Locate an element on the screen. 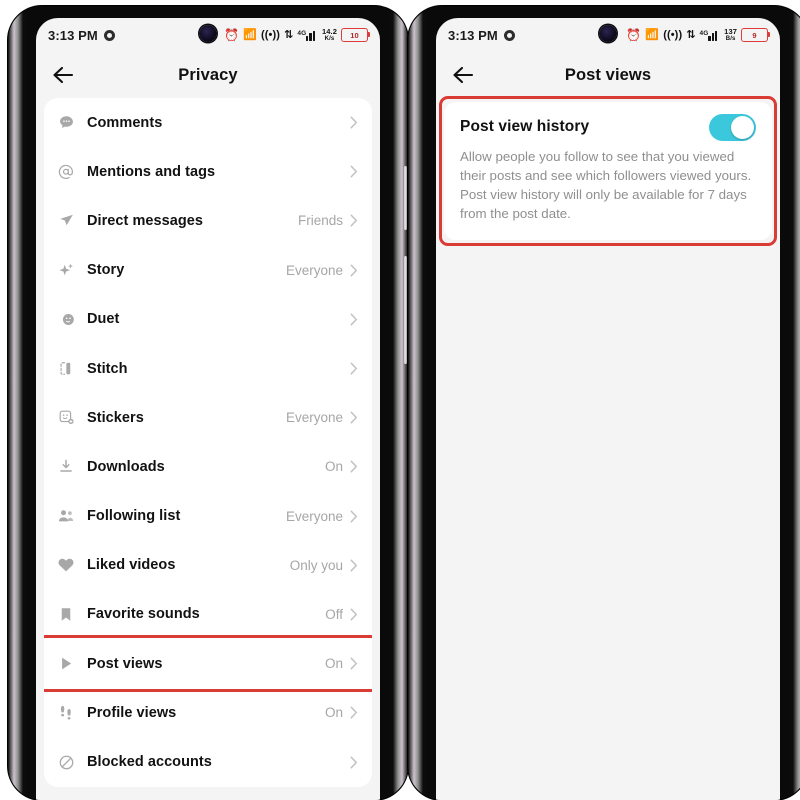 The image size is (800, 800). sidebar-item-label: Post views is located at coordinates (125, 663).